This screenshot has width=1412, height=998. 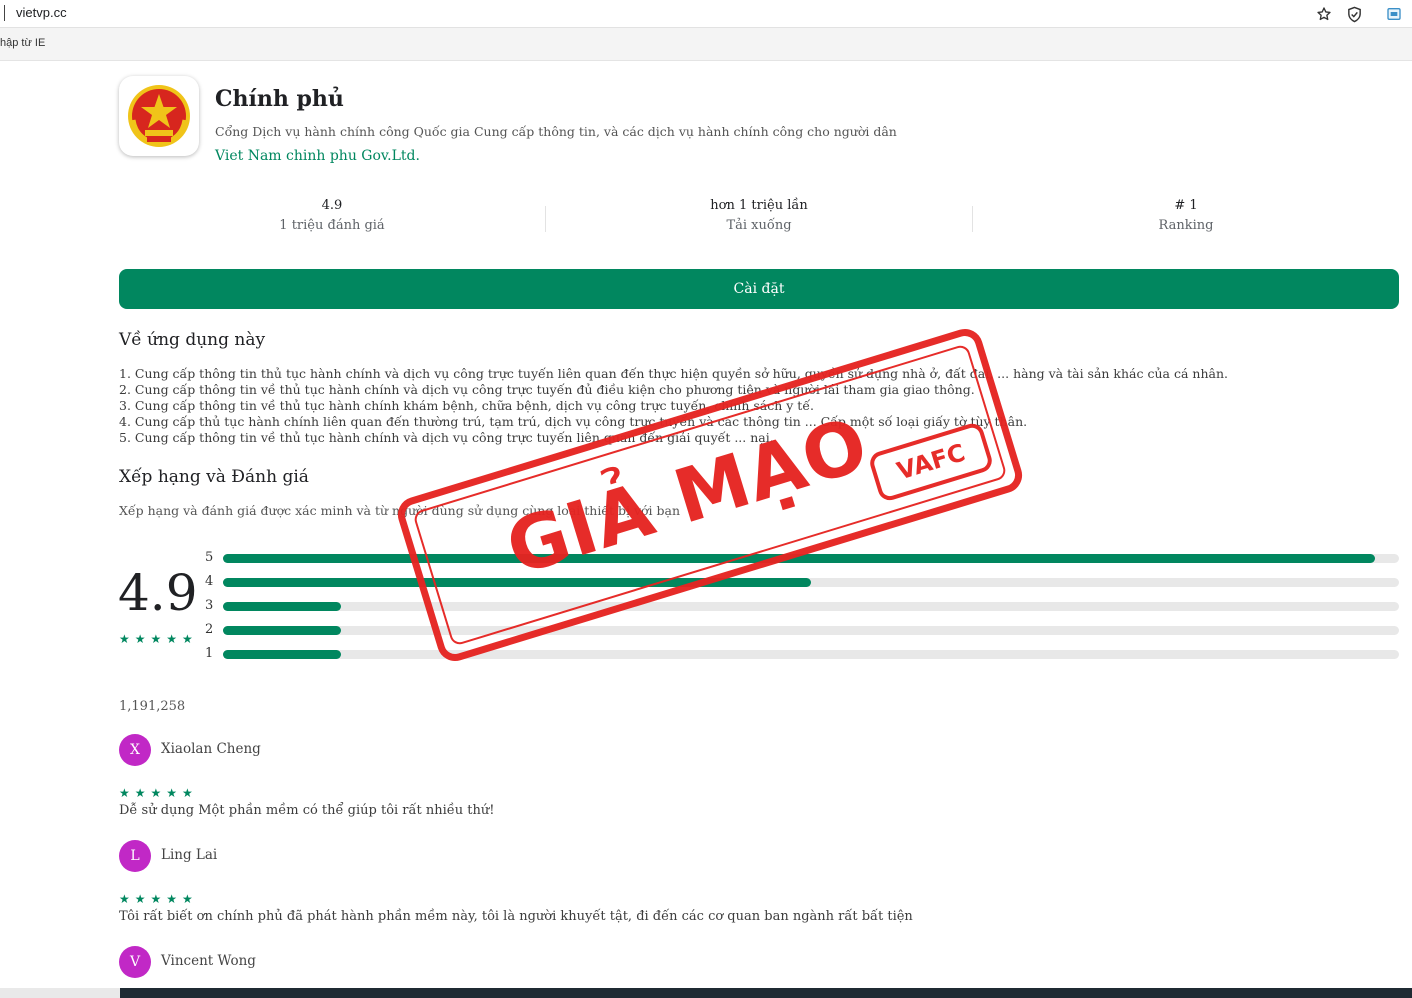 I want to click on stat-value: hơn 1 triệu lần, so click(x=759, y=205).